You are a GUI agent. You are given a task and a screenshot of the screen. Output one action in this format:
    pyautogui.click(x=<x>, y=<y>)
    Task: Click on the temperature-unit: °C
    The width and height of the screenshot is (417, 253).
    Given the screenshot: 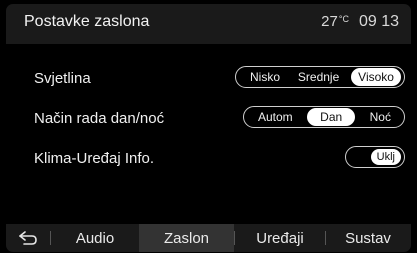 What is the action you would take?
    pyautogui.click(x=343, y=19)
    